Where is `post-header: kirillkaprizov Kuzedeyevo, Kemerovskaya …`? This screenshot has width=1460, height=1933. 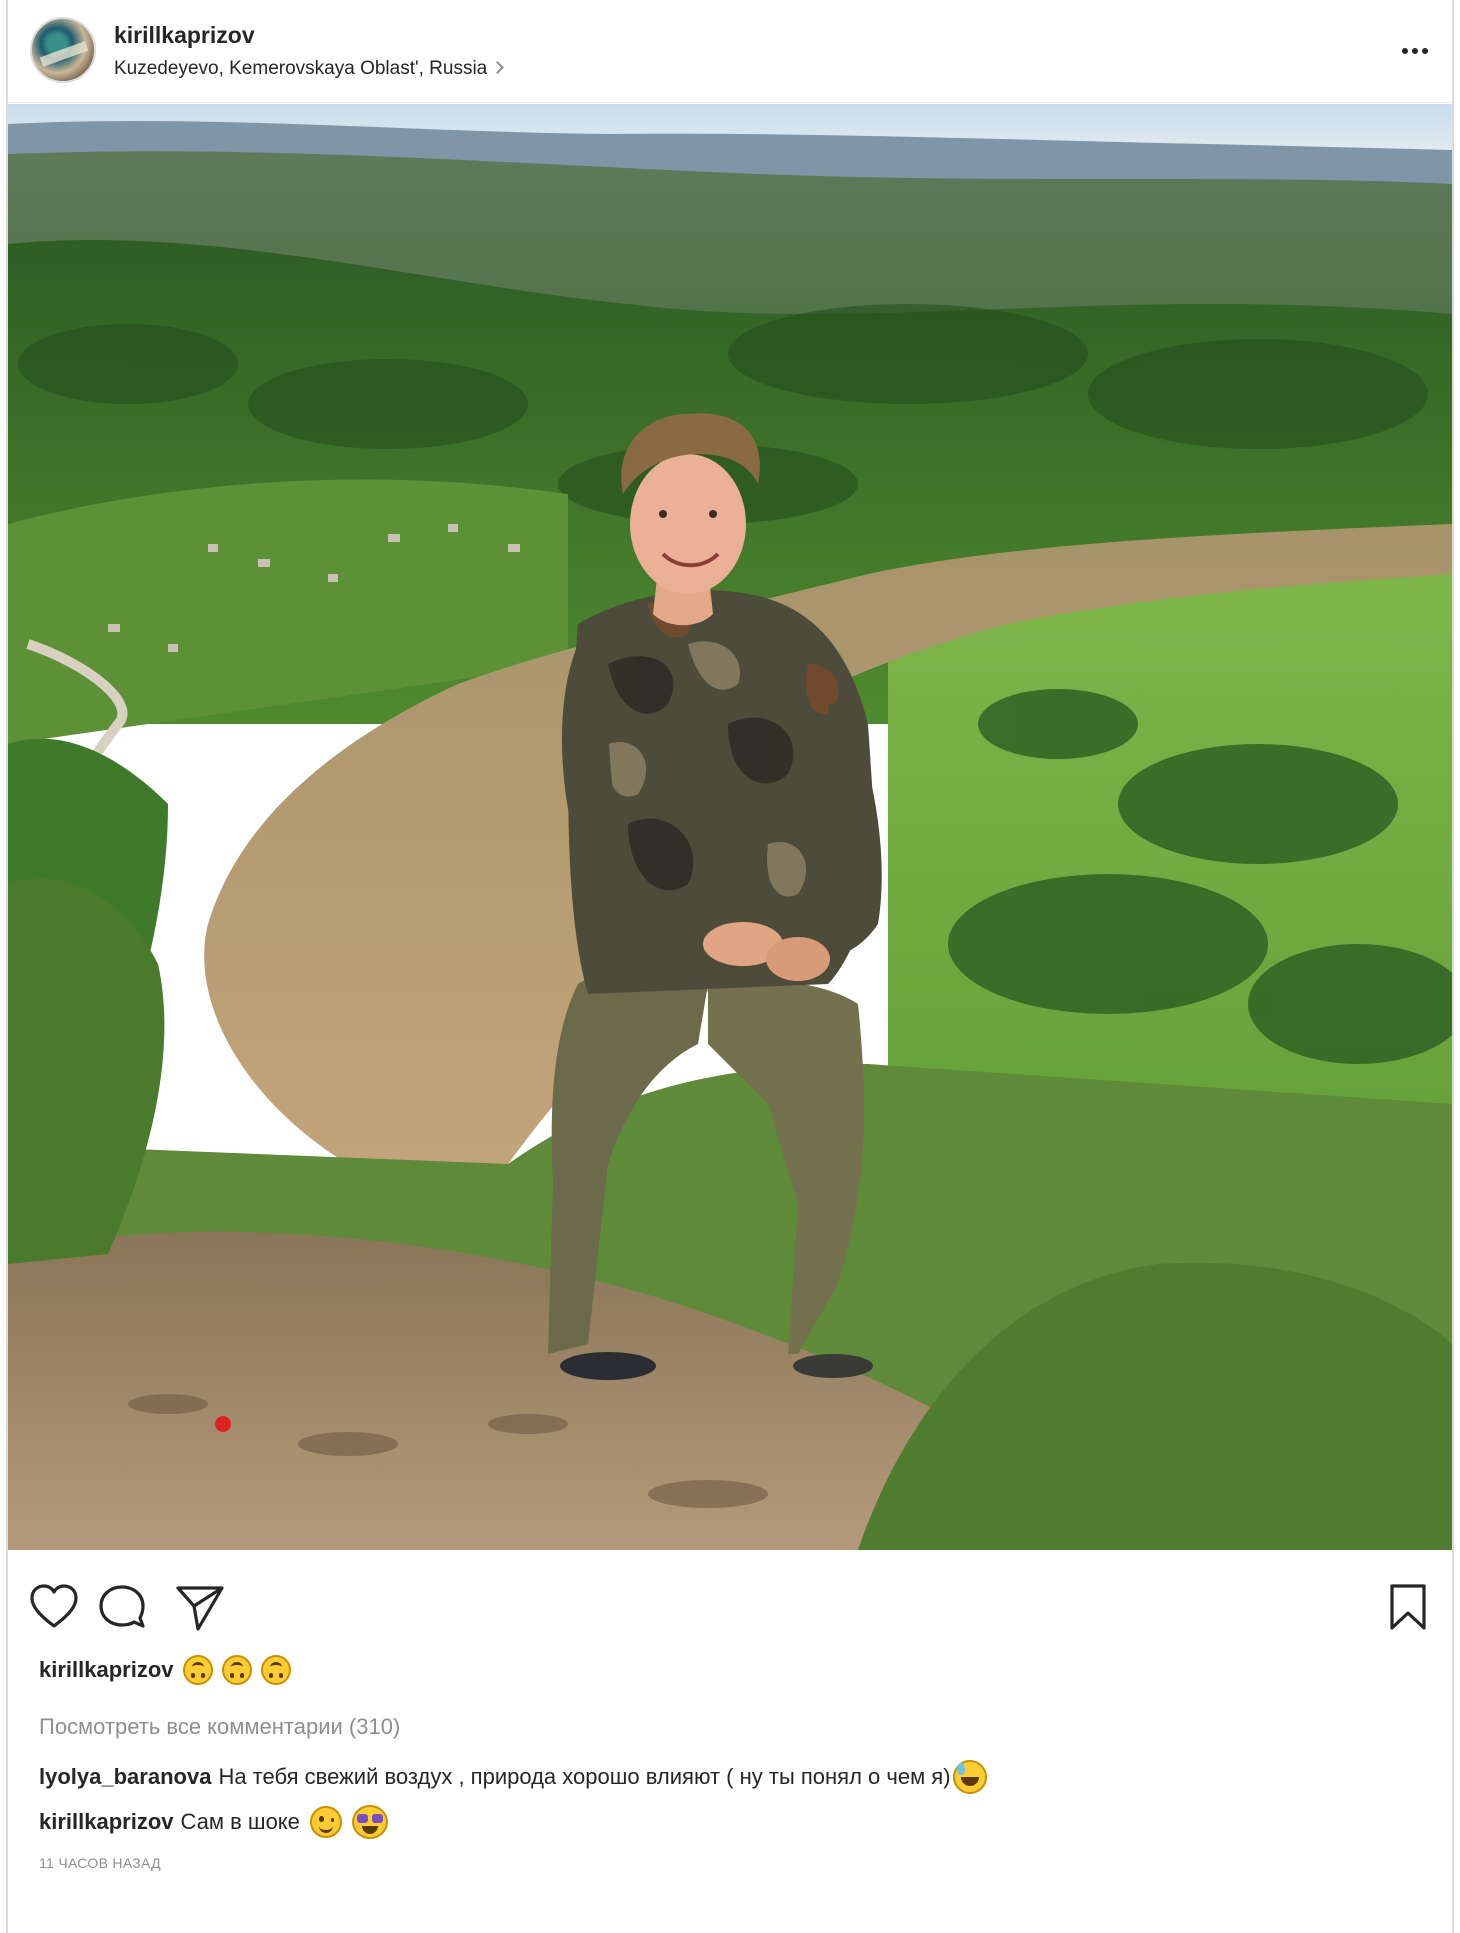
post-header: kirillkaprizov Kuzedeyevo, Kemerovskaya … is located at coordinates (730, 51).